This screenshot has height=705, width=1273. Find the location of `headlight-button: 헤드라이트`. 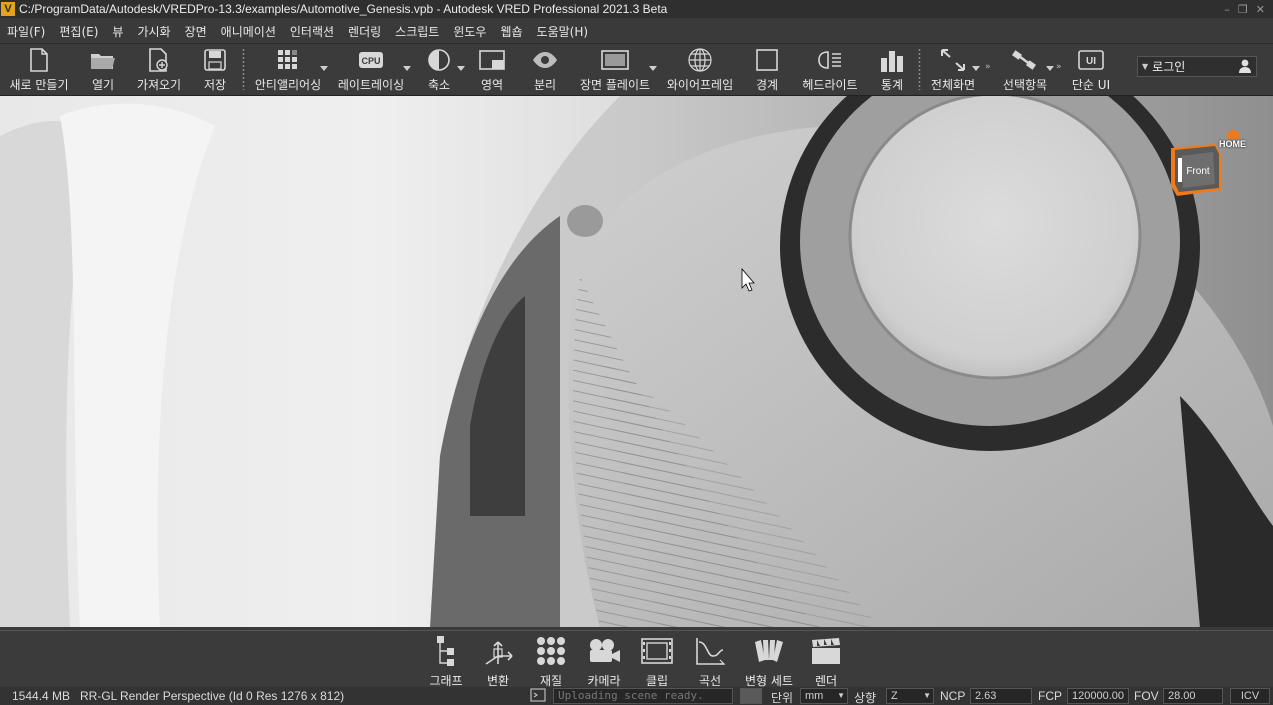

headlight-button: 헤드라이트 is located at coordinates (830, 69).